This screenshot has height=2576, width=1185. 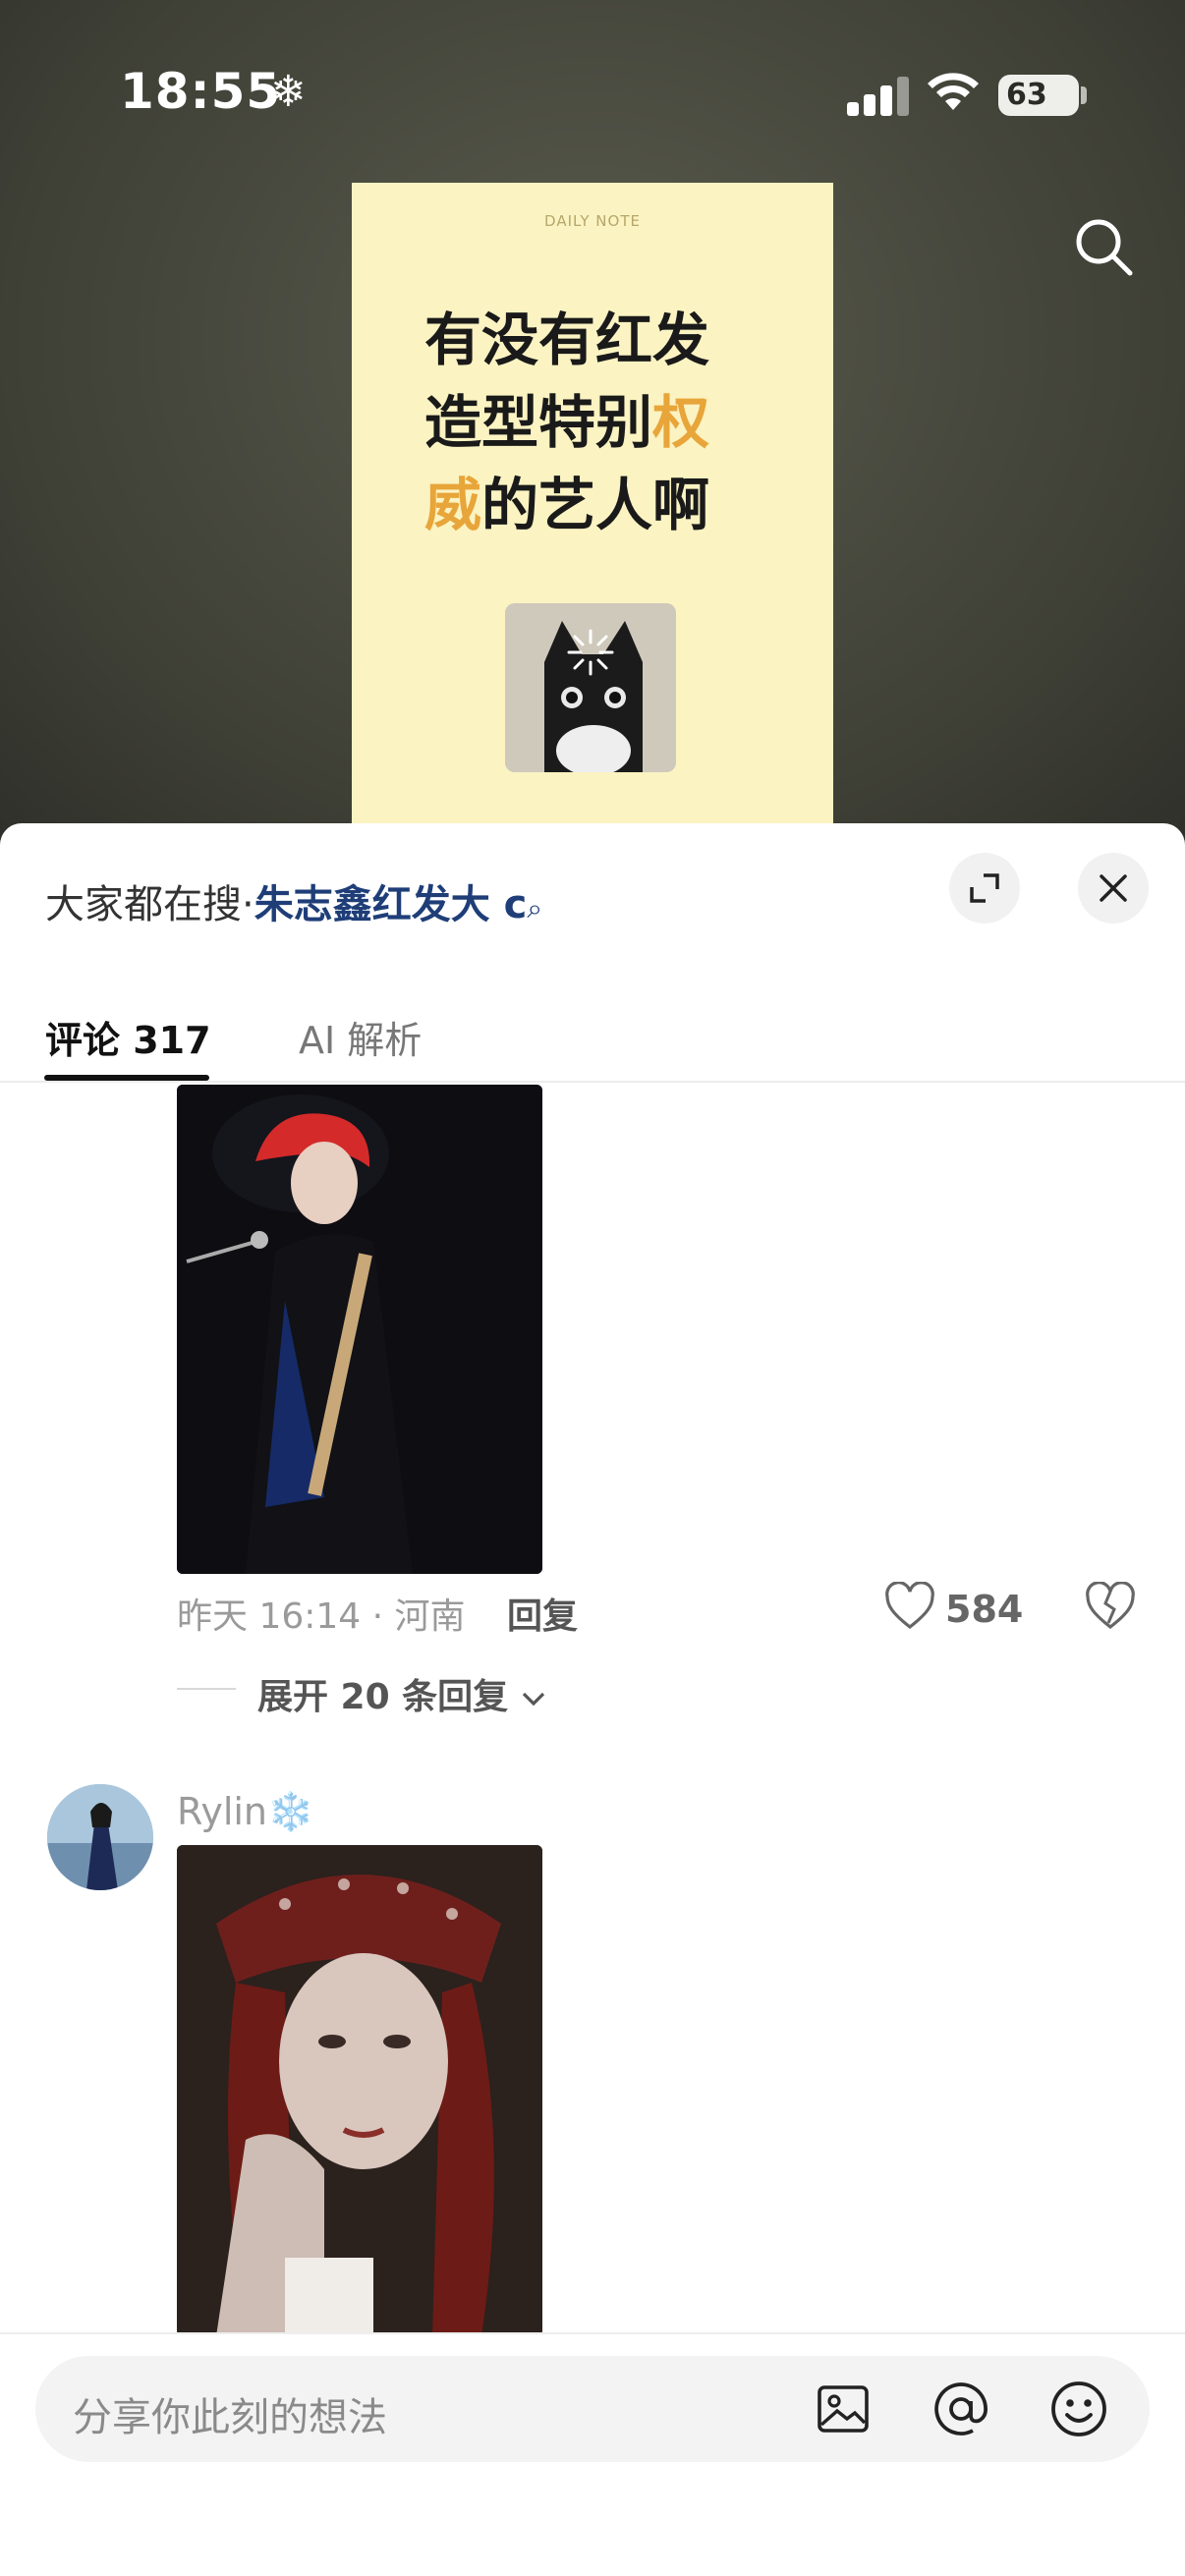 What do you see at coordinates (127, 1078) in the screenshot?
I see `active-tab-indicator` at bounding box center [127, 1078].